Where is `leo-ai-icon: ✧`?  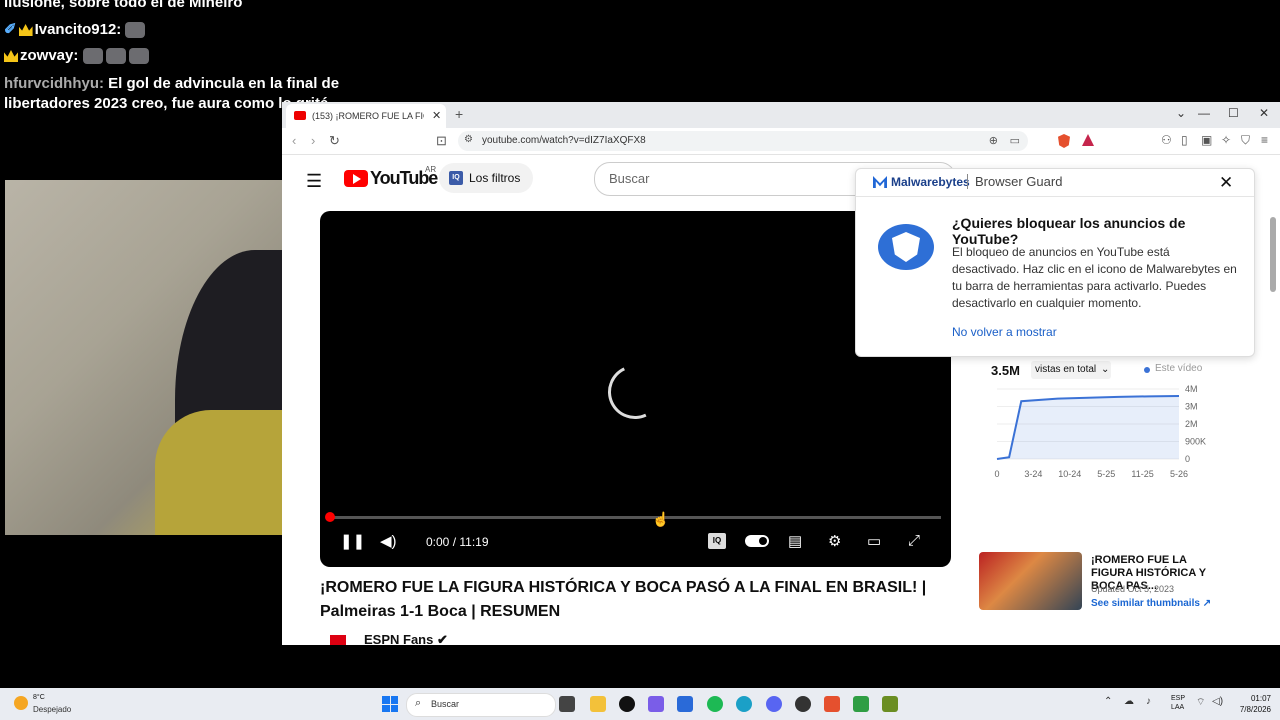
leo-ai-icon: ✧ is located at coordinates (1226, 140).